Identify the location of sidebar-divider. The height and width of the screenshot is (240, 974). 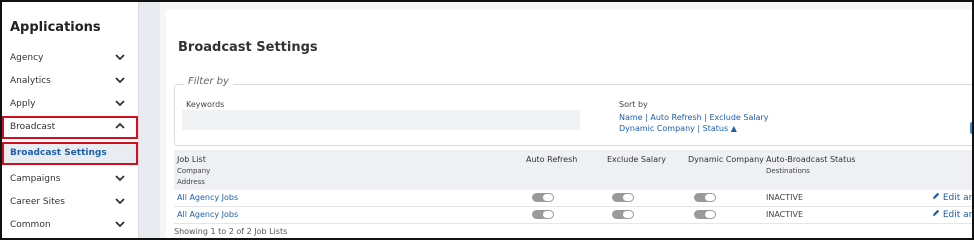
(149, 120).